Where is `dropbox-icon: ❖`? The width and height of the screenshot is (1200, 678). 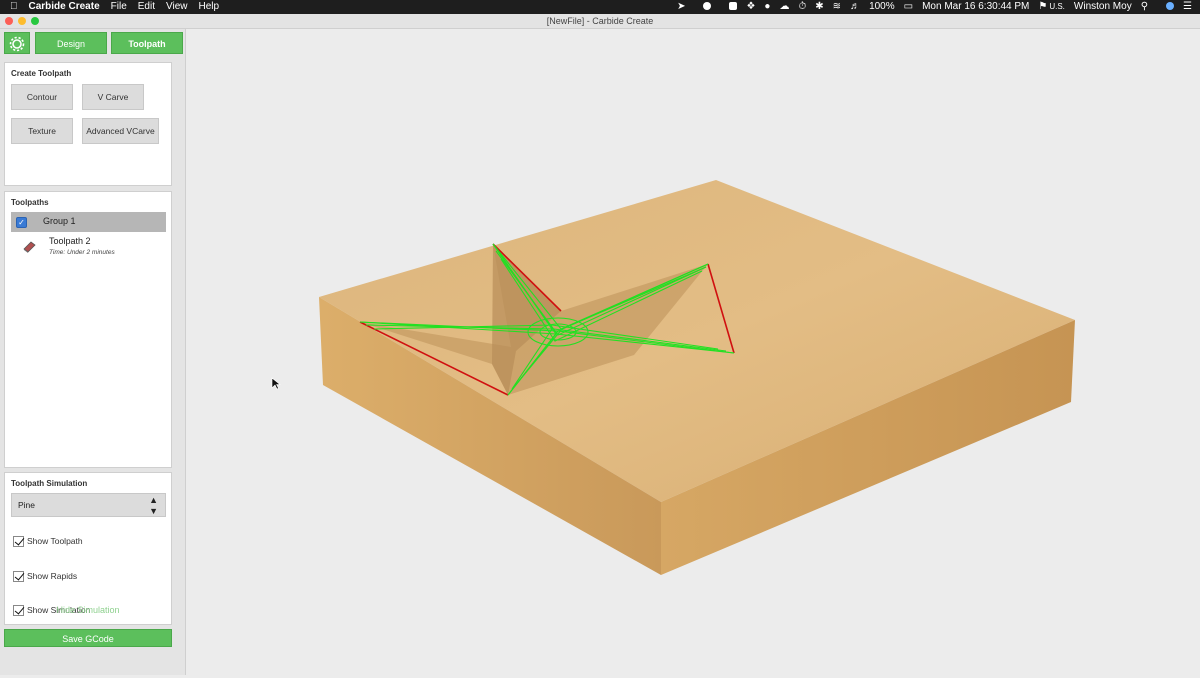 dropbox-icon: ❖ is located at coordinates (750, 7).